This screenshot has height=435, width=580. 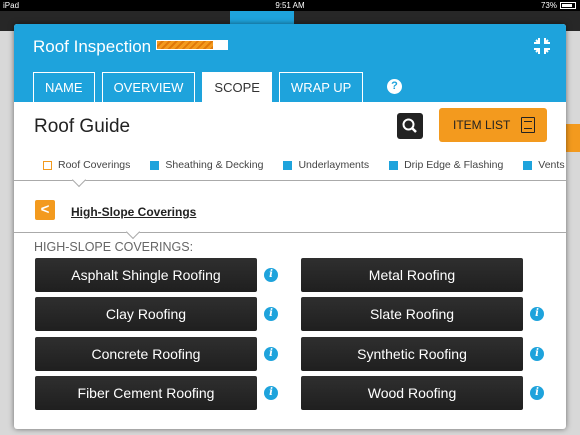 I want to click on progress-fill, so click(x=185, y=45).